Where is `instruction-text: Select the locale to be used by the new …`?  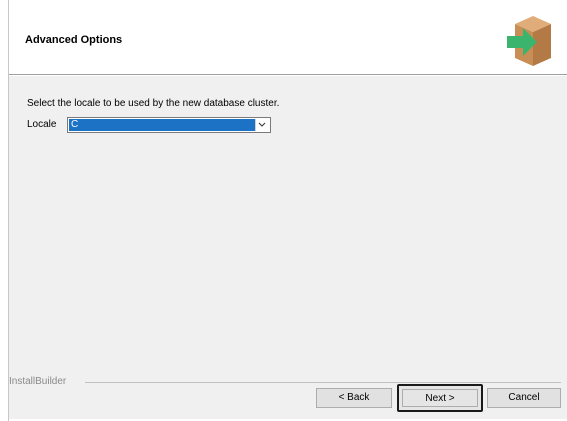
instruction-text: Select the locale to be used by the new … is located at coordinates (153, 103).